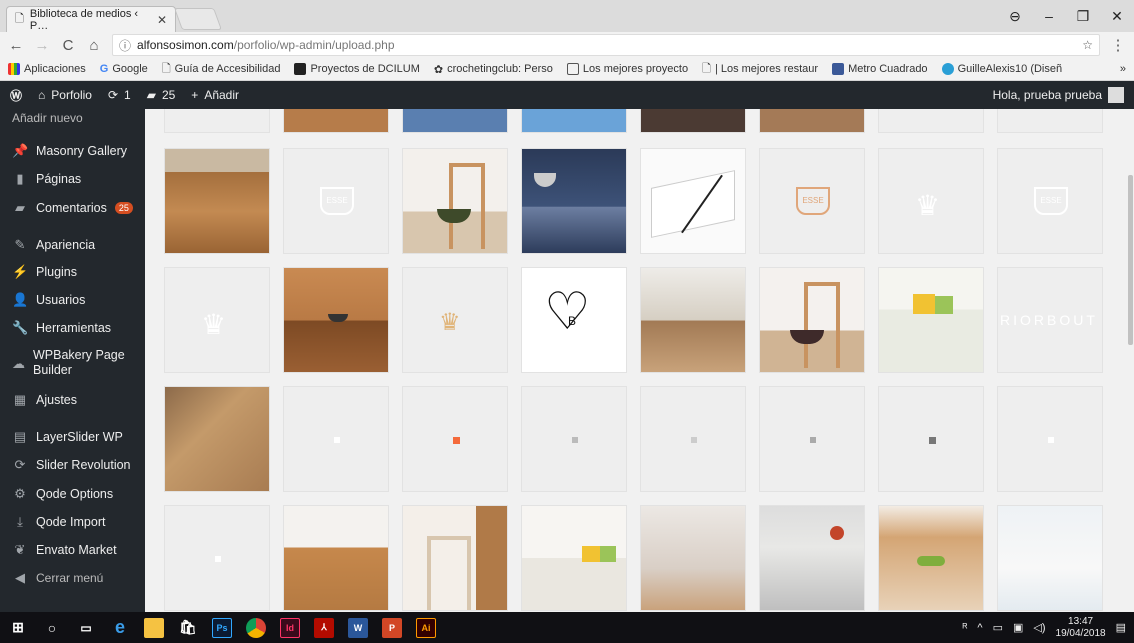 This screenshot has height=643, width=1134. I want to click on windows-start-icon: ⊞, so click(18, 628).